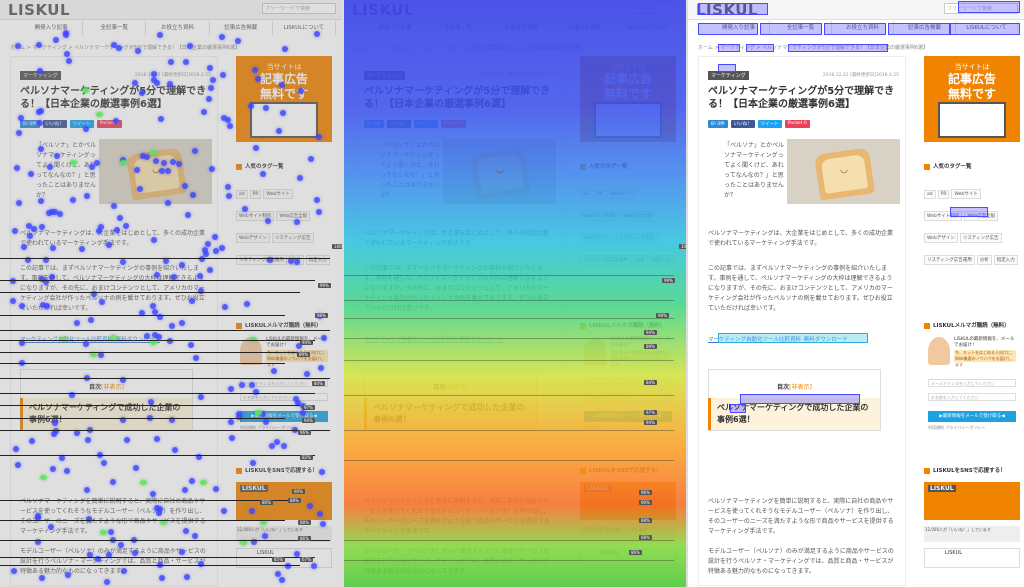 This screenshot has width=1024, height=587. I want to click on facebook-card-title: LISKUL, so click(942, 488).